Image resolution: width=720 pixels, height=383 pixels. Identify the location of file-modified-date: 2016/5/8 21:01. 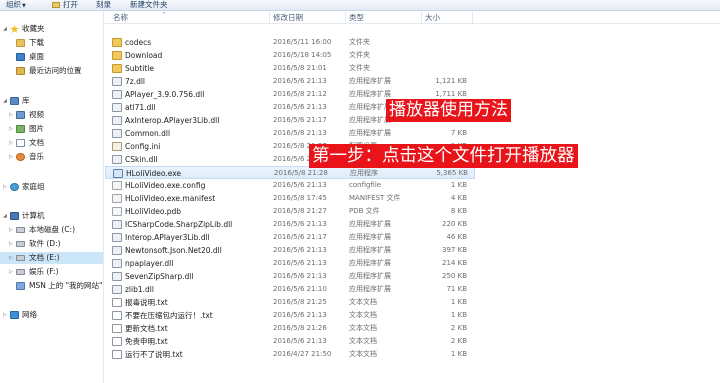
(300, 68).